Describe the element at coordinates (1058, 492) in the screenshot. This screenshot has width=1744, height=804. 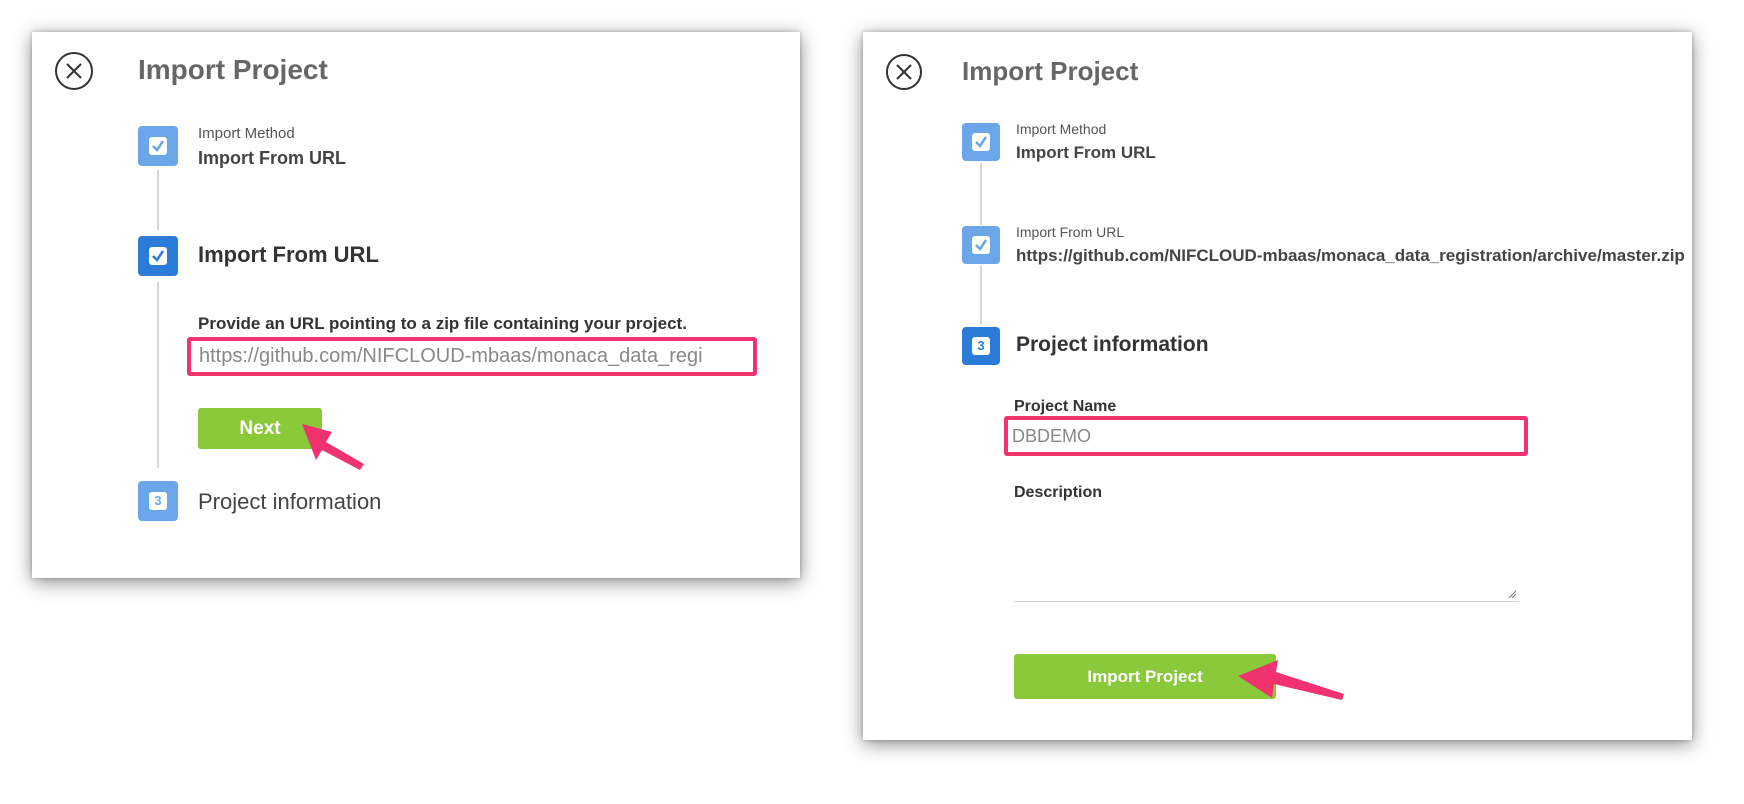
I see `description-label: Description` at that location.